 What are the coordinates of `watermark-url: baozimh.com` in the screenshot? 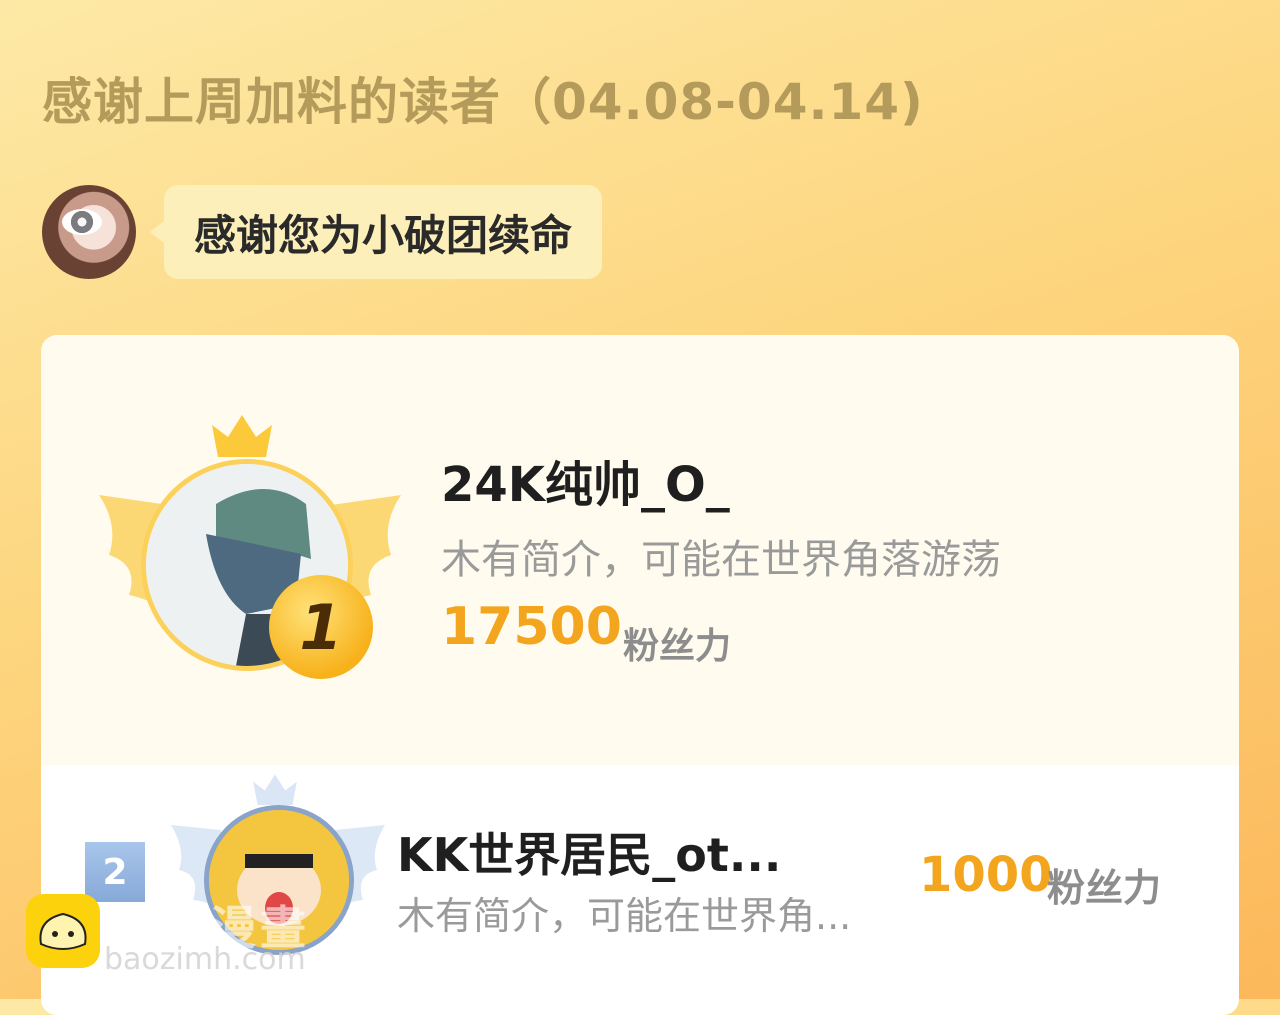 It's located at (205, 959).